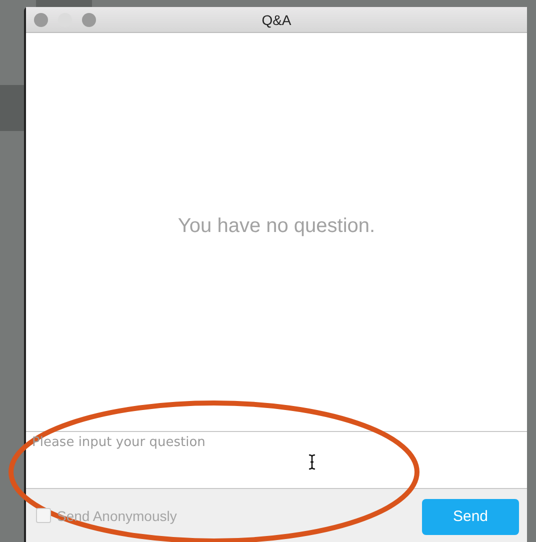 The height and width of the screenshot is (542, 536). Describe the element at coordinates (312, 462) in the screenshot. I see `text-cursor-icon` at that location.